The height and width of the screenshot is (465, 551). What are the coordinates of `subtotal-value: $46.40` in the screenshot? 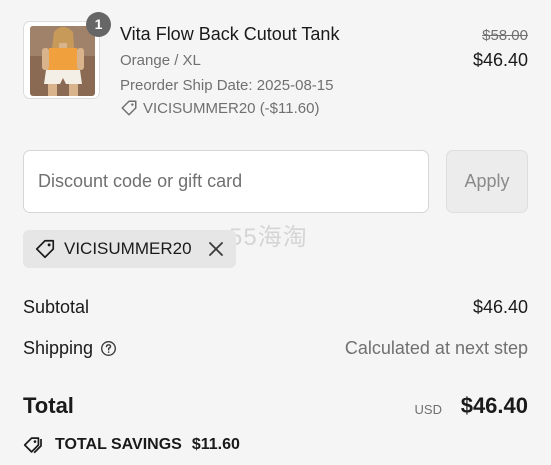 It's located at (500, 307).